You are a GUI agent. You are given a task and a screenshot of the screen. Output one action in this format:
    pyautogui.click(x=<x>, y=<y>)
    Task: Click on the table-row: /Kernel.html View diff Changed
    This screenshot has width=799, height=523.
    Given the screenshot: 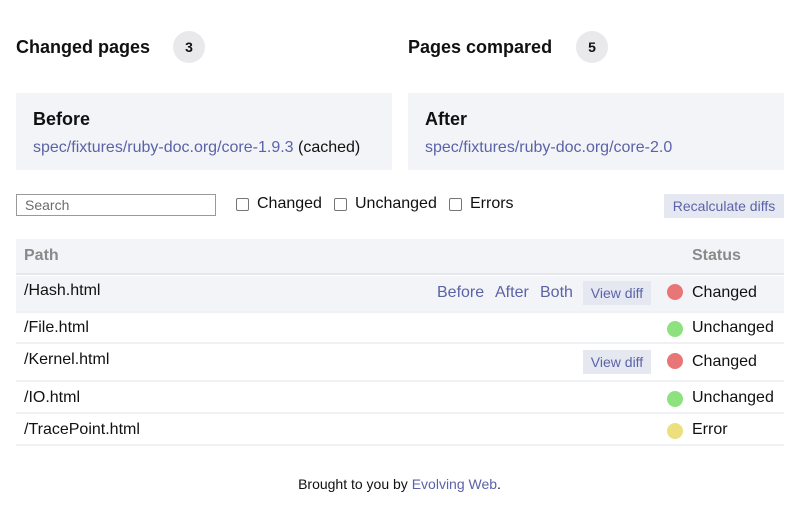 What is the action you would take?
    pyautogui.click(x=400, y=363)
    